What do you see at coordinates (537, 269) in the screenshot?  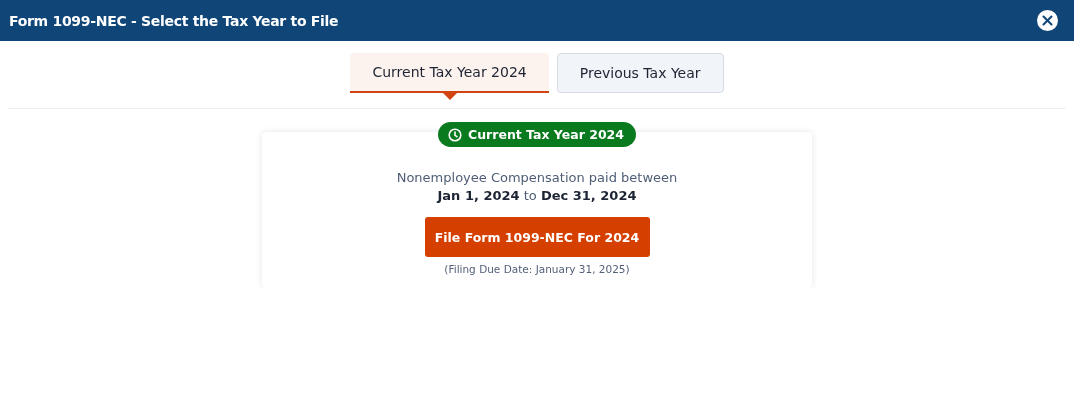 I see `due-date-note: (Filing Due Date: January 31, 2025)` at bounding box center [537, 269].